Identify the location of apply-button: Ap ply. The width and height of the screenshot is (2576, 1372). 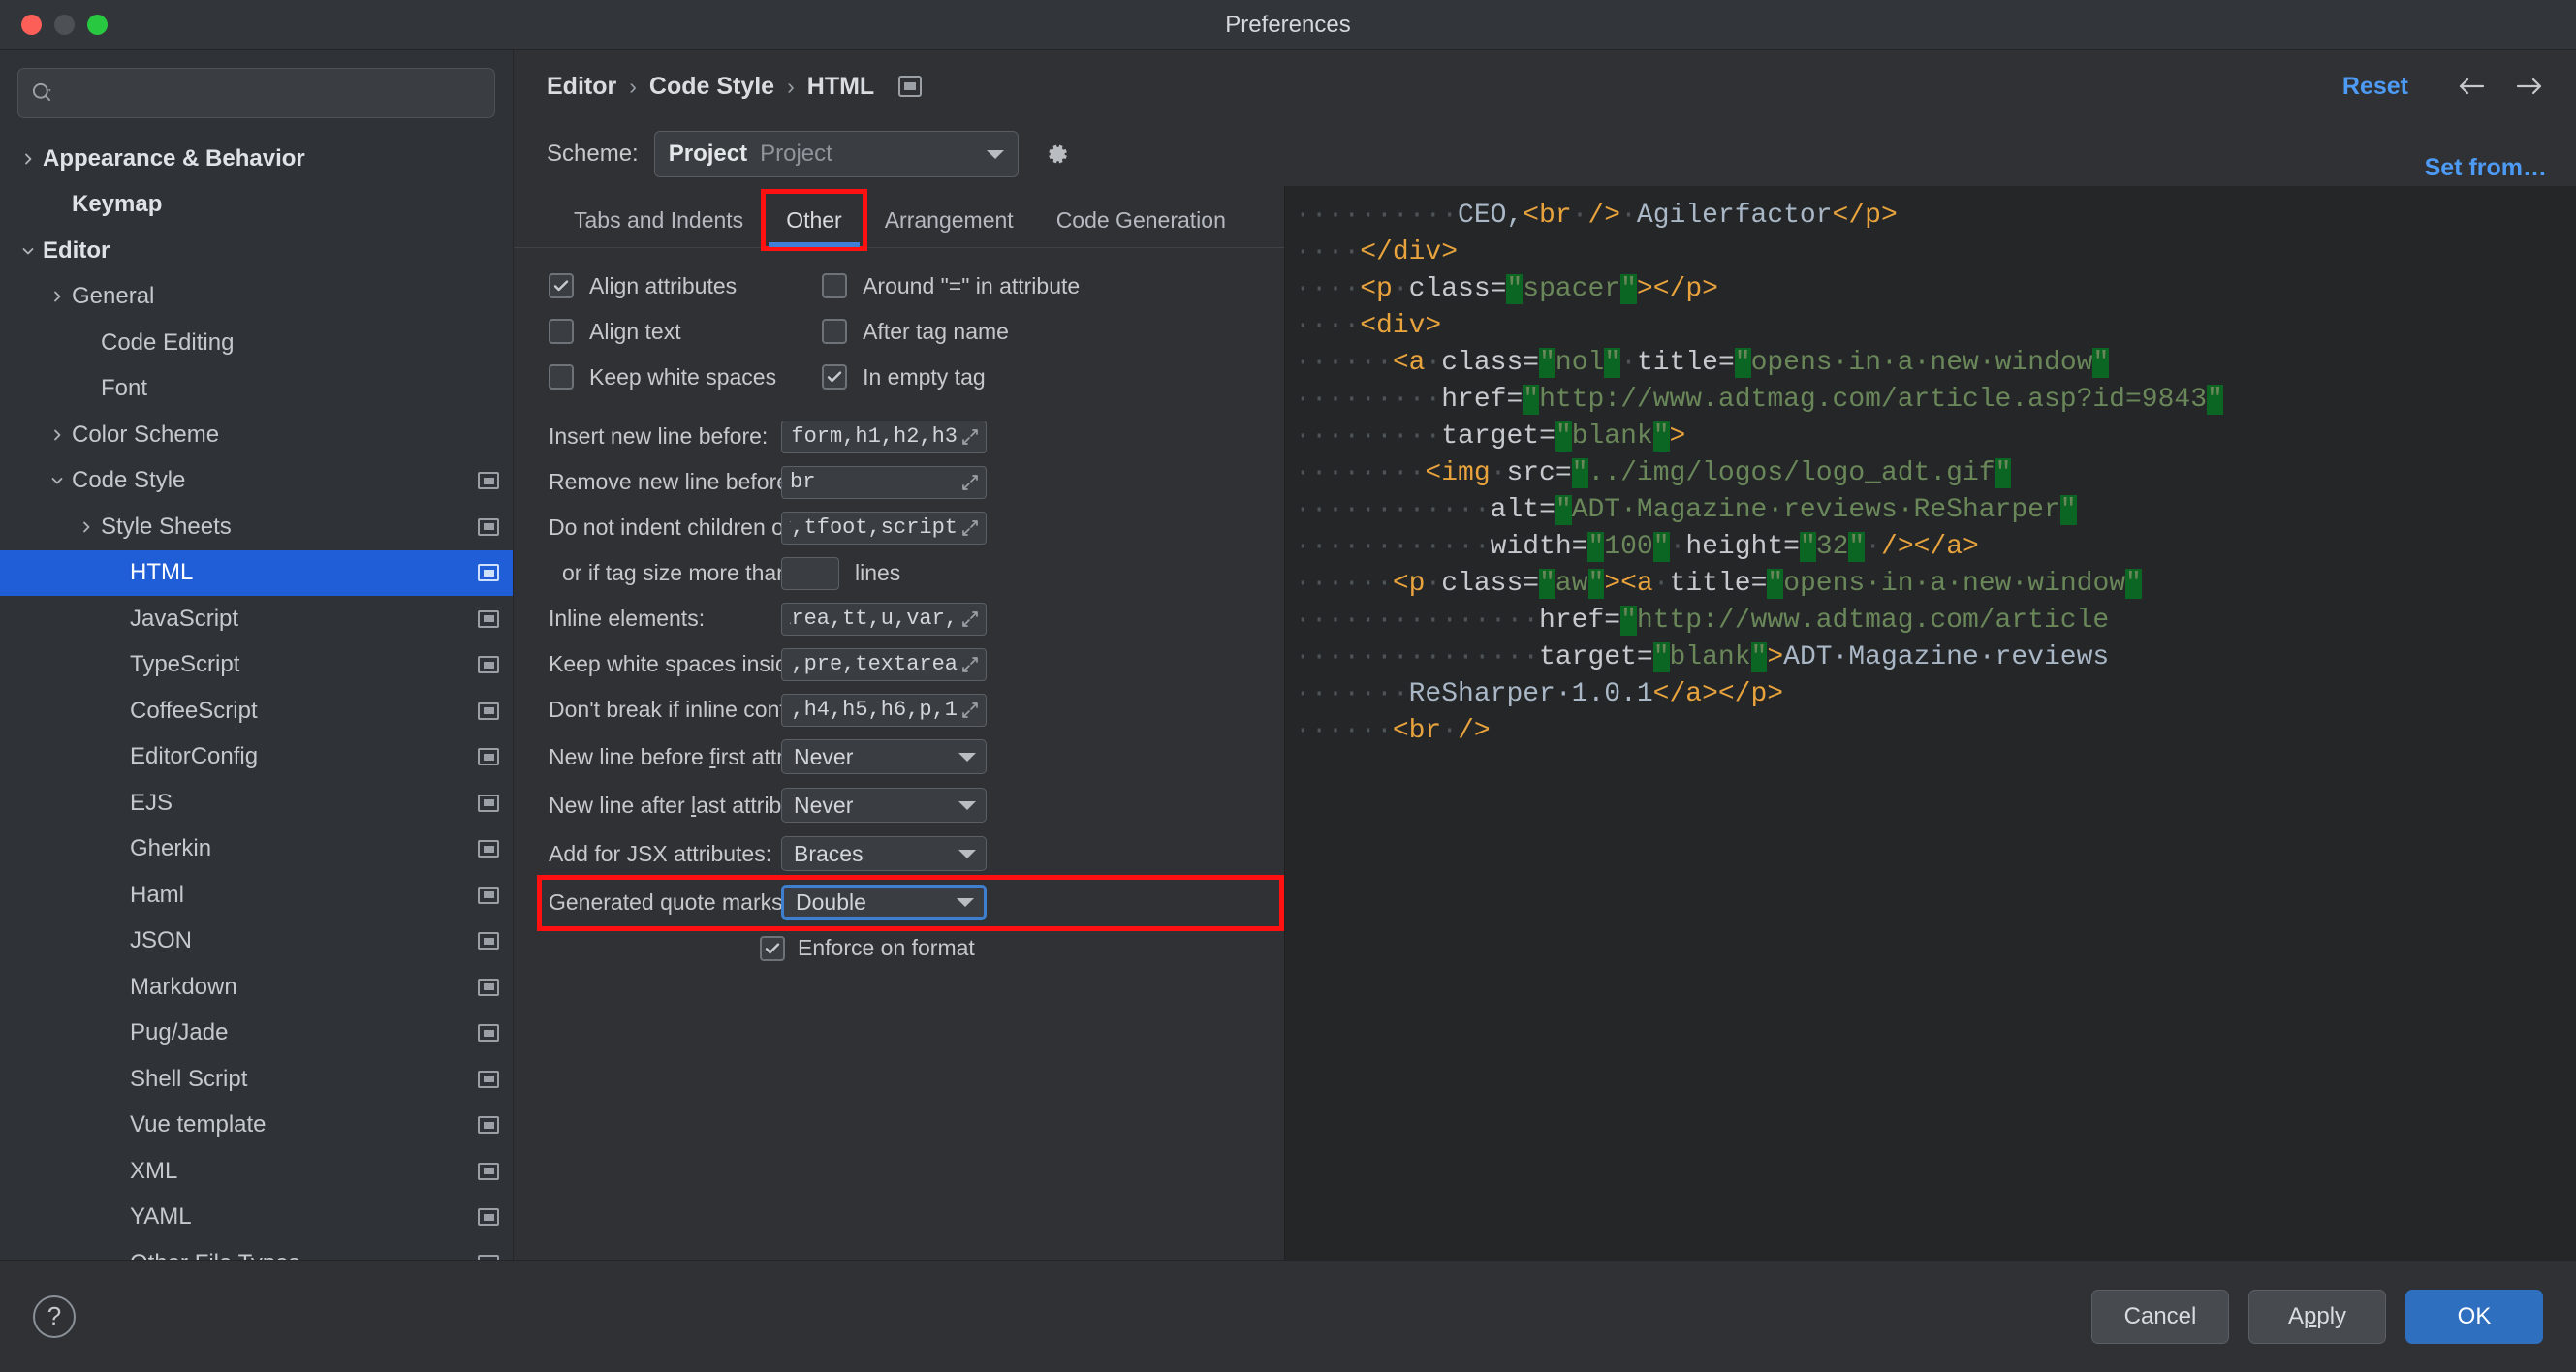
(2317, 1316).